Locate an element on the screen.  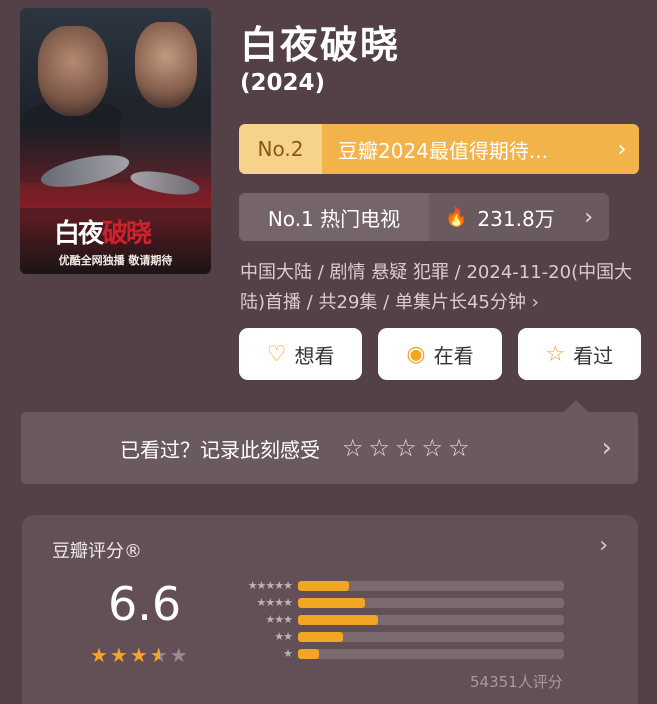
rating-bar-row: ★★★ is located at coordinates (395, 619).